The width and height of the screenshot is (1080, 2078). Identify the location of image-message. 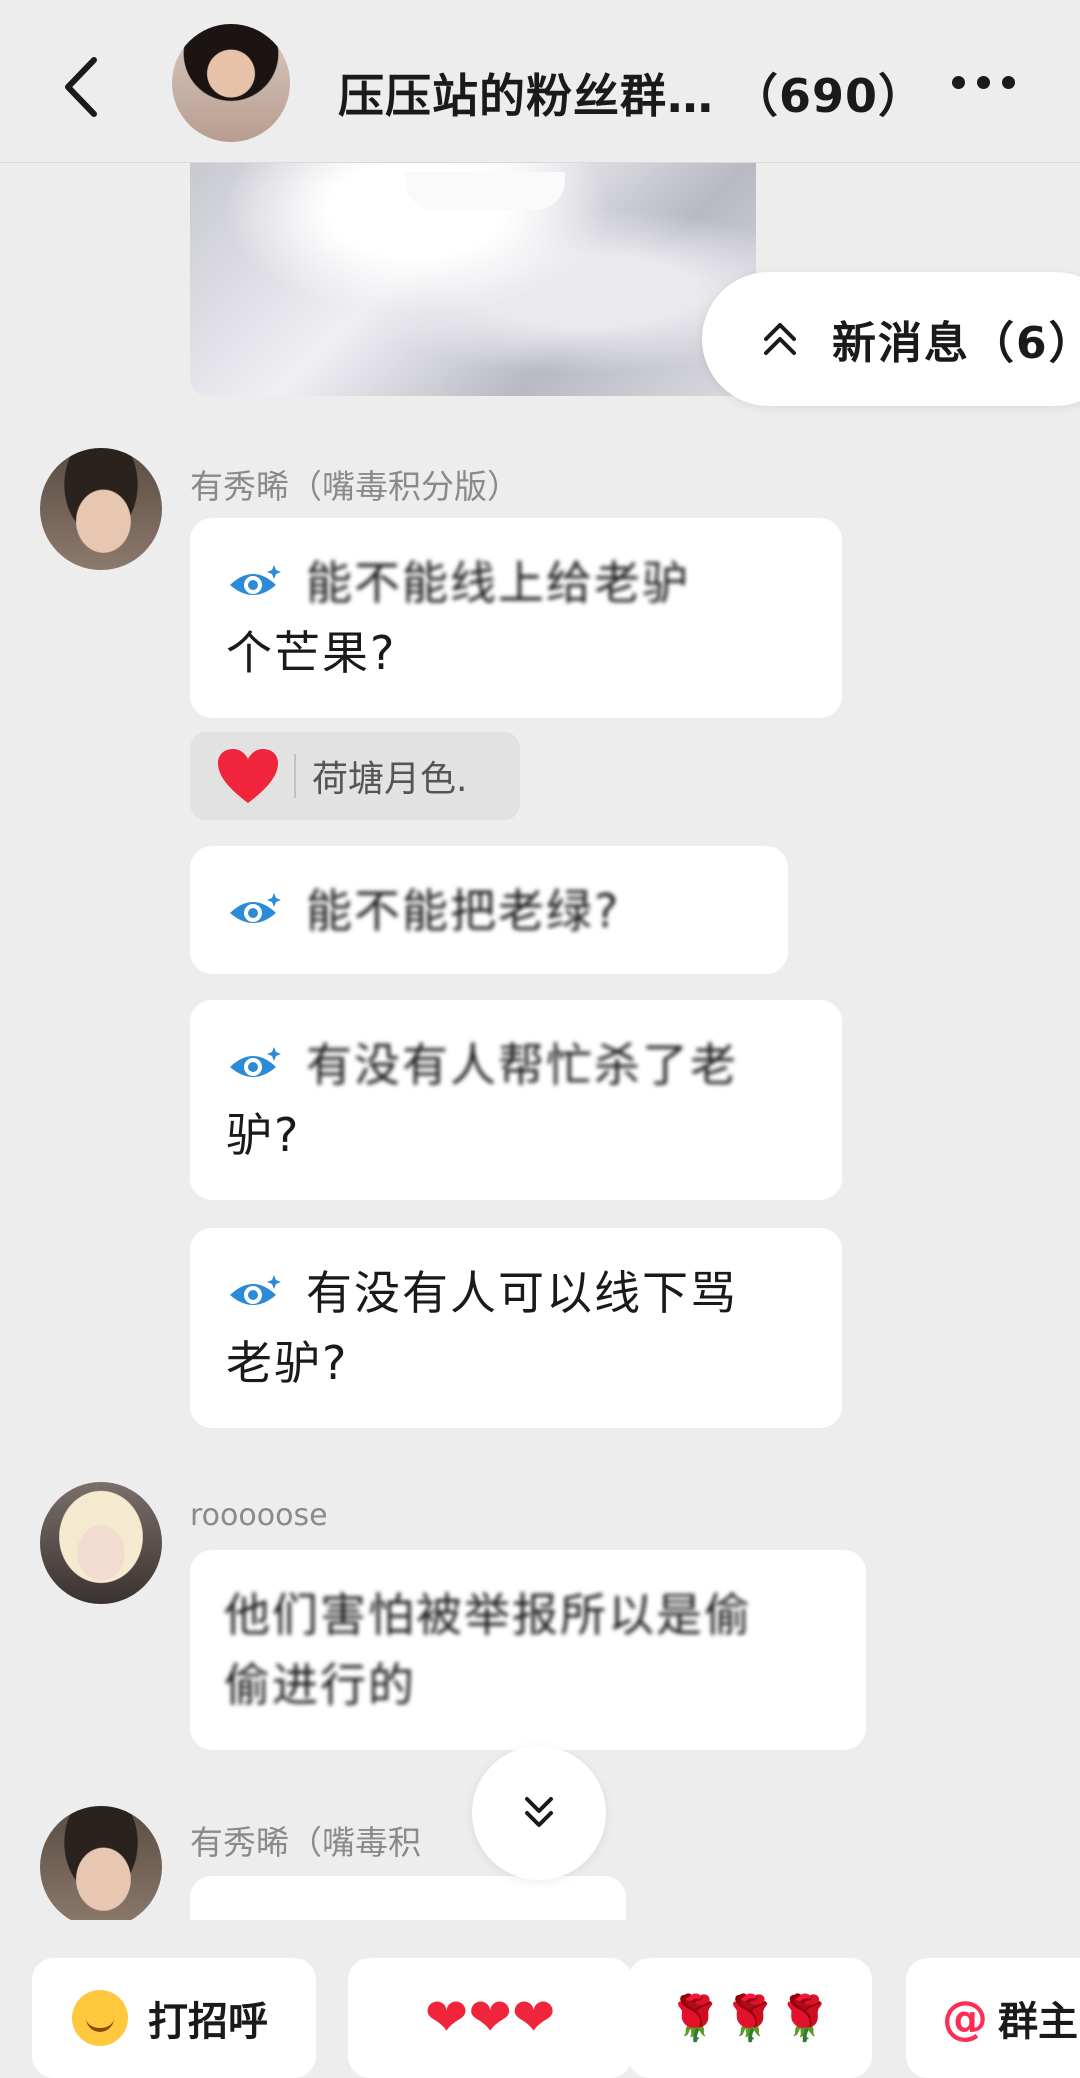
(473, 279).